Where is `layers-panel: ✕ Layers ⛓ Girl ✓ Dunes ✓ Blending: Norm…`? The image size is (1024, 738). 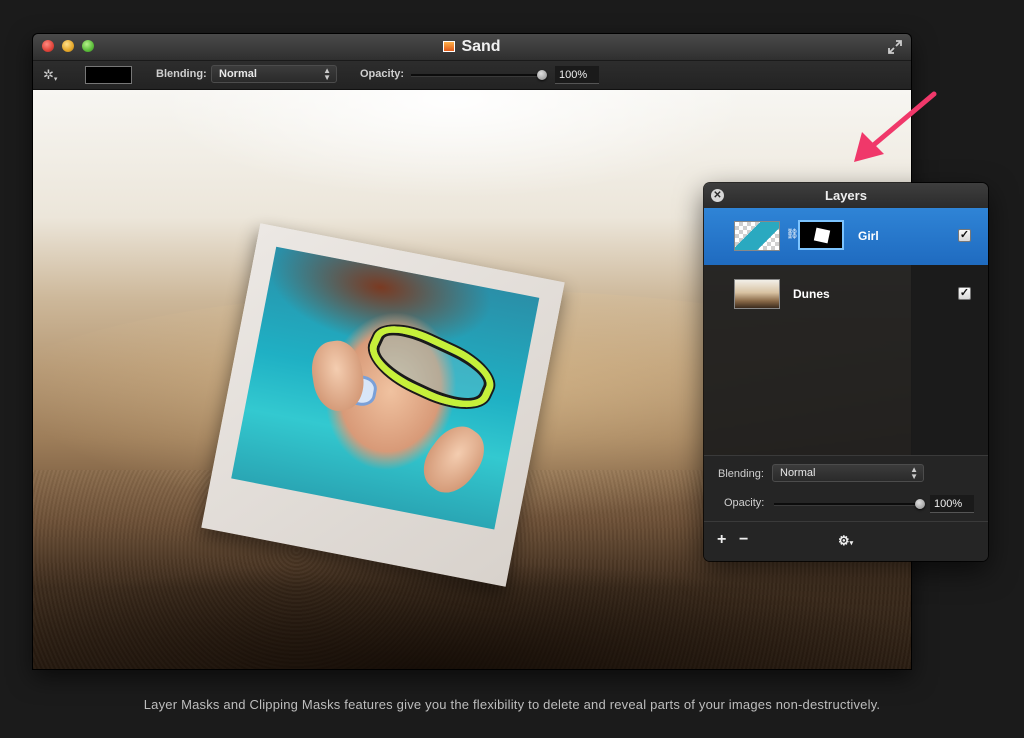 layers-panel: ✕ Layers ⛓ Girl ✓ Dunes ✓ Blending: Norm… is located at coordinates (846, 372).